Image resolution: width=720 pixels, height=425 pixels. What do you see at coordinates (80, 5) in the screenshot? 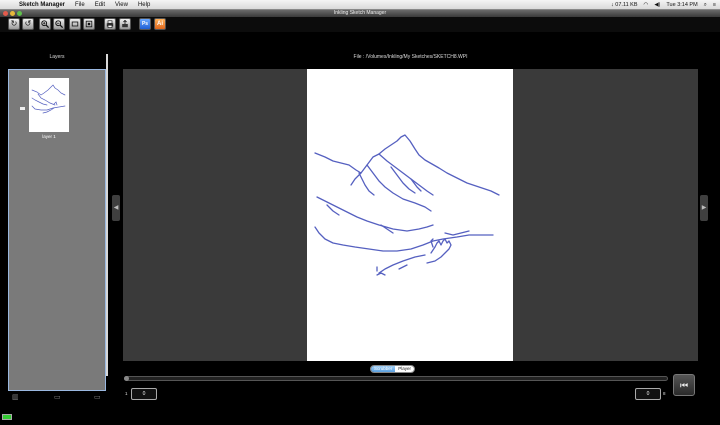
I see `menu-file: File` at bounding box center [80, 5].